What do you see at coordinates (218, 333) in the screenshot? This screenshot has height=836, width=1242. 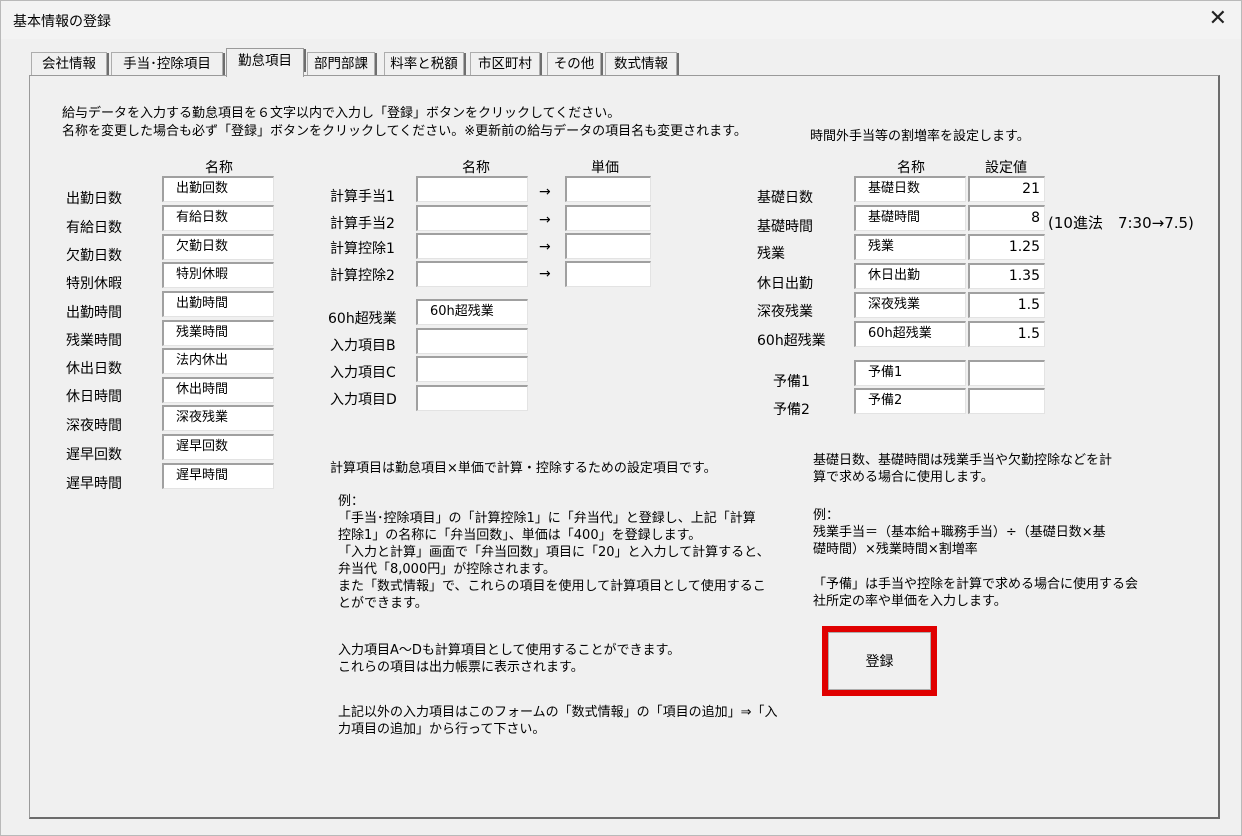 I see `attendance-name-input: 残業時間` at bounding box center [218, 333].